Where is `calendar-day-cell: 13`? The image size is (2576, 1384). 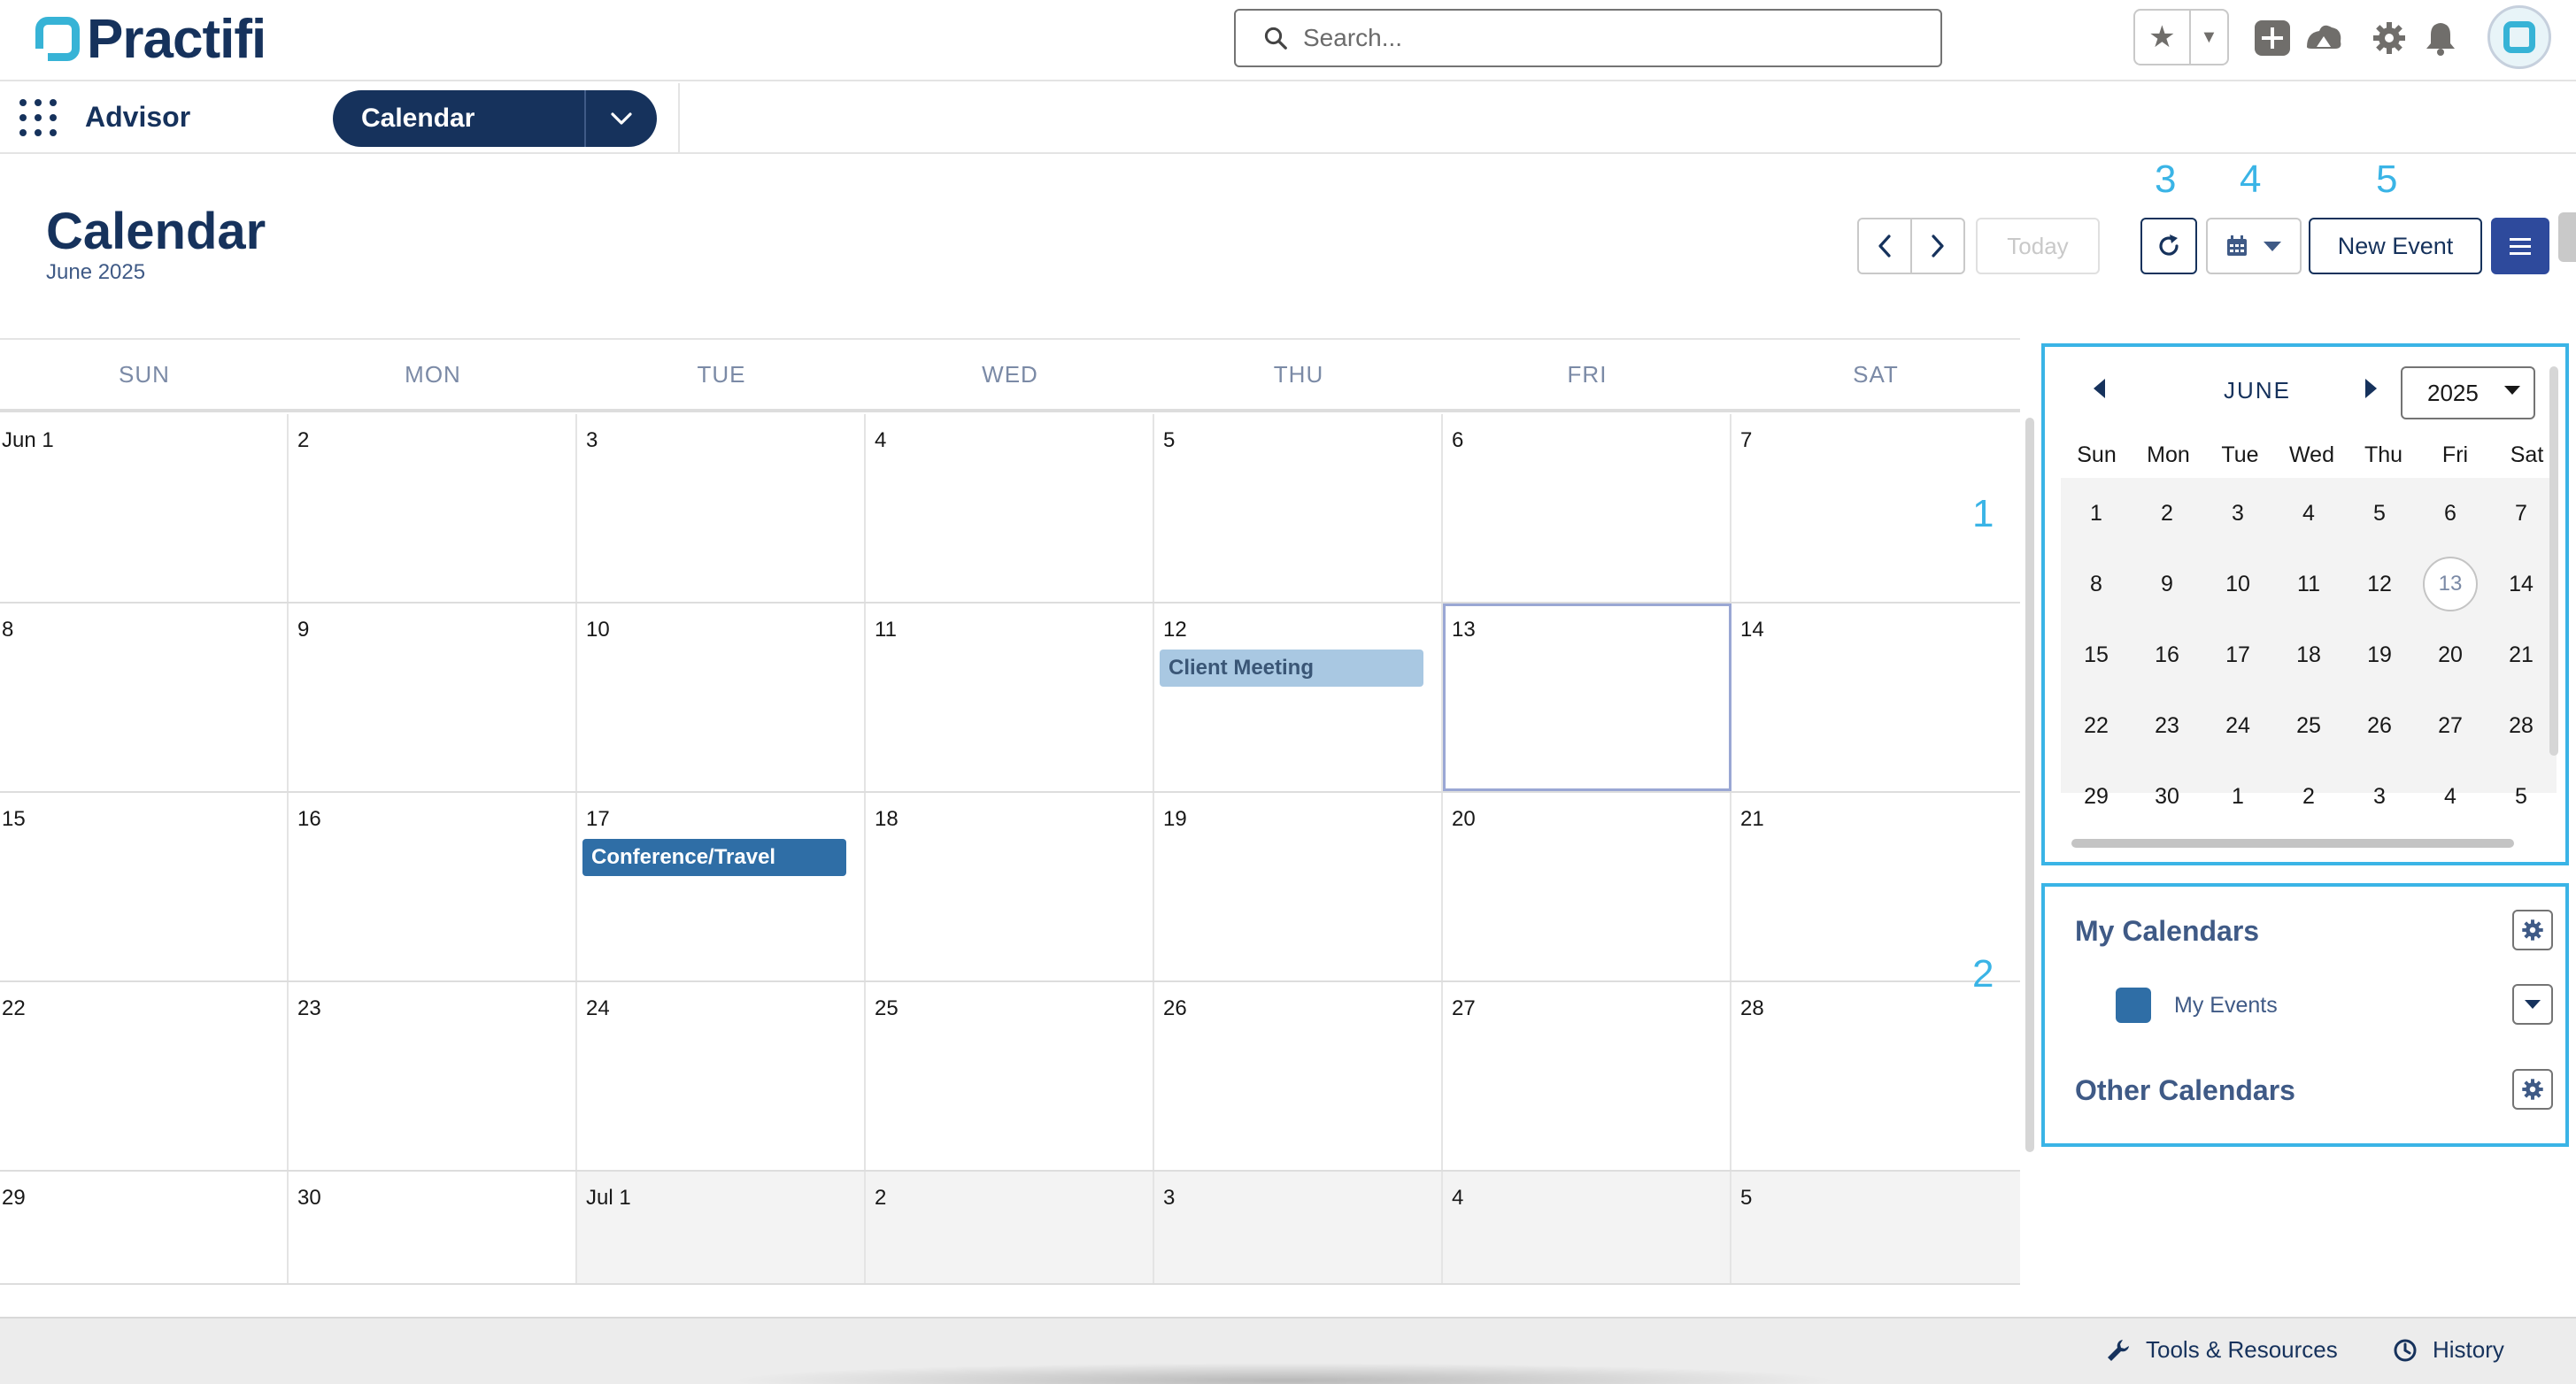
calendar-day-cell: 13 is located at coordinates (1587, 697).